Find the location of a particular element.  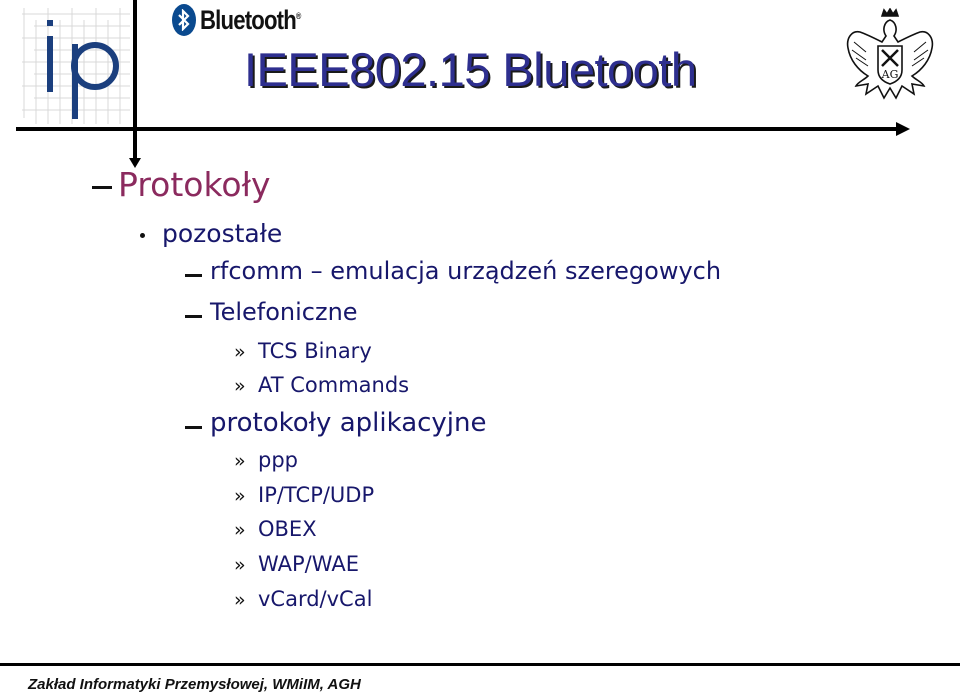

bullet-marker is located at coordinates (142, 235).